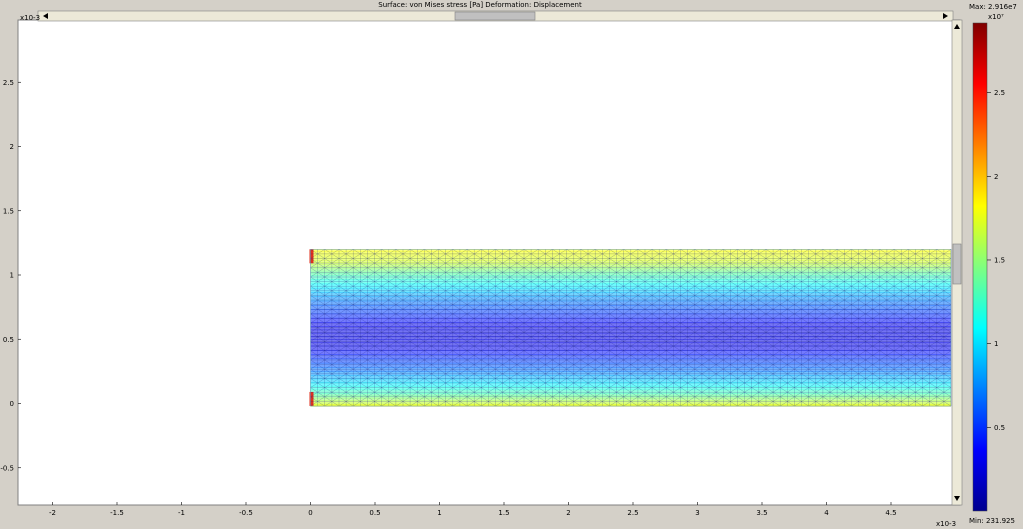 The image size is (1023, 529). Describe the element at coordinates (826, 513) in the screenshot. I see `x-tick-label: 4` at that location.